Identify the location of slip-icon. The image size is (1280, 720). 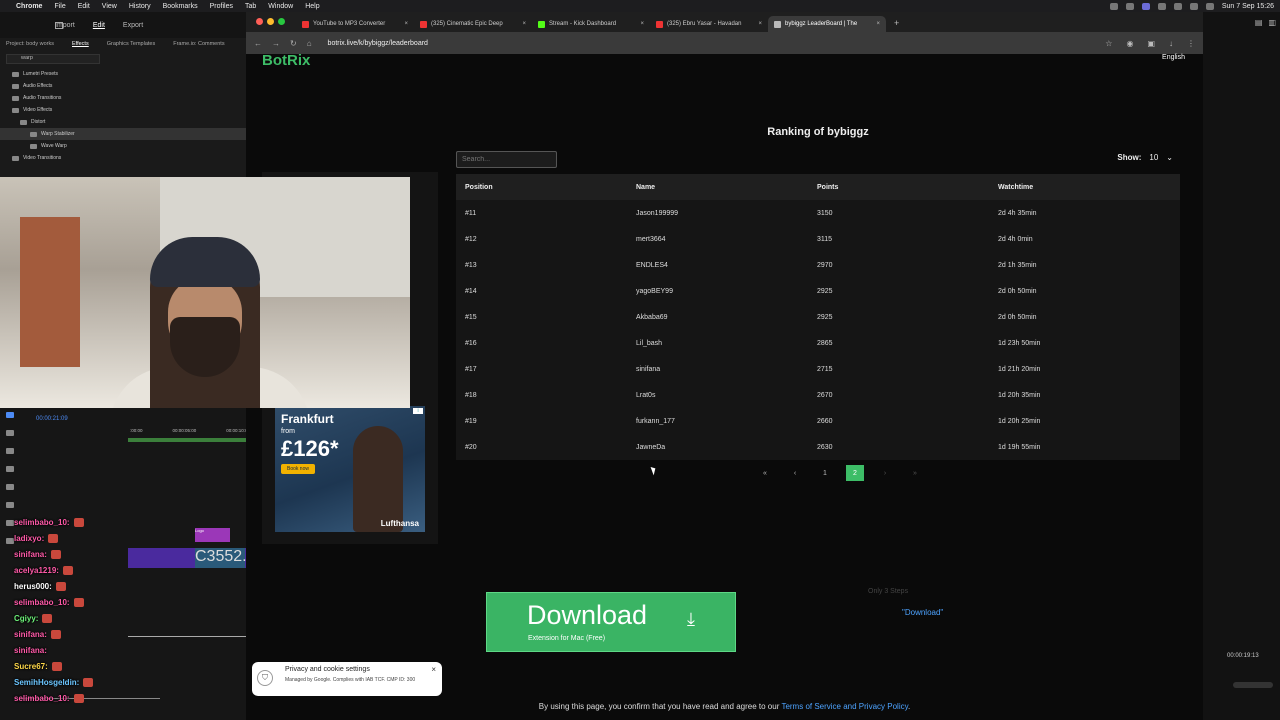
(10, 487).